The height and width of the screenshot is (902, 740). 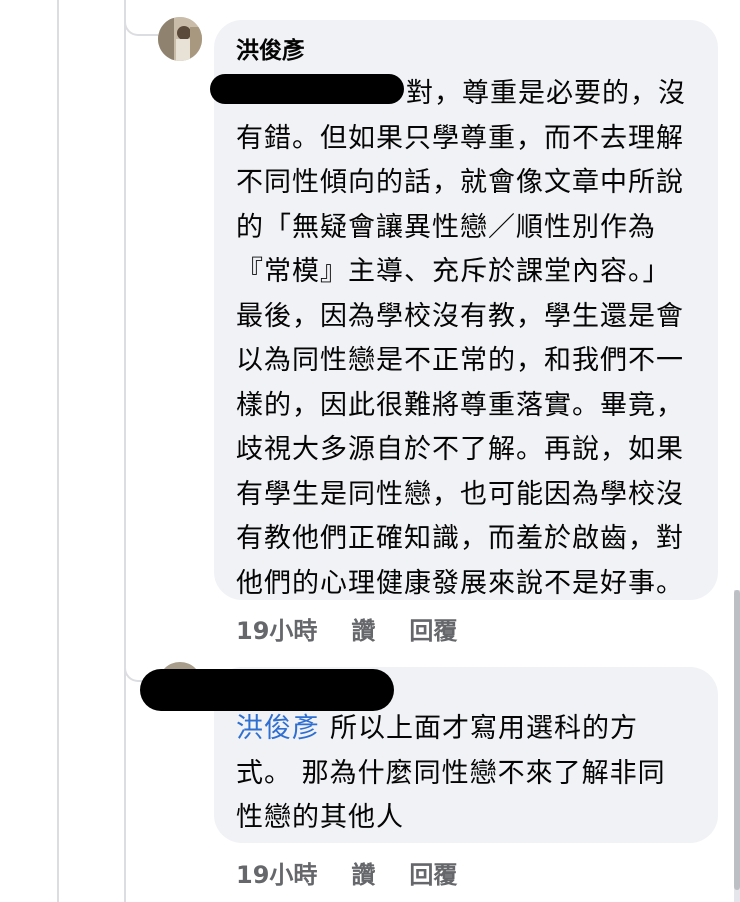 What do you see at coordinates (141, 18) in the screenshot?
I see `reply-connector` at bounding box center [141, 18].